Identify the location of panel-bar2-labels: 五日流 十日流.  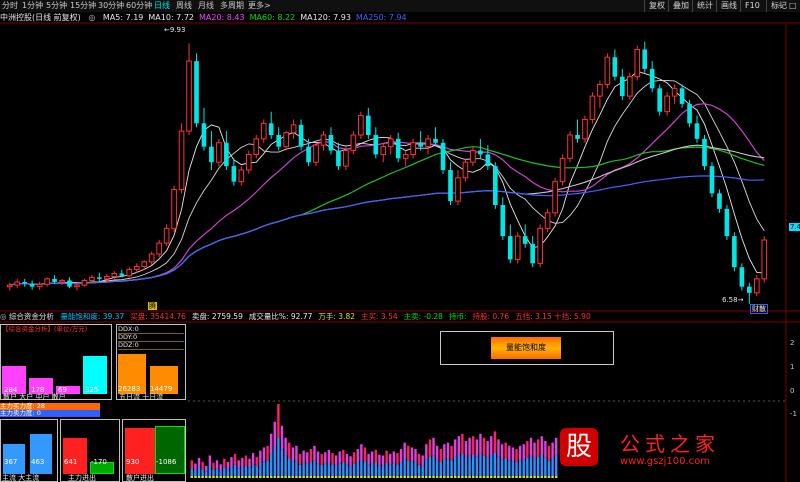
(141, 397).